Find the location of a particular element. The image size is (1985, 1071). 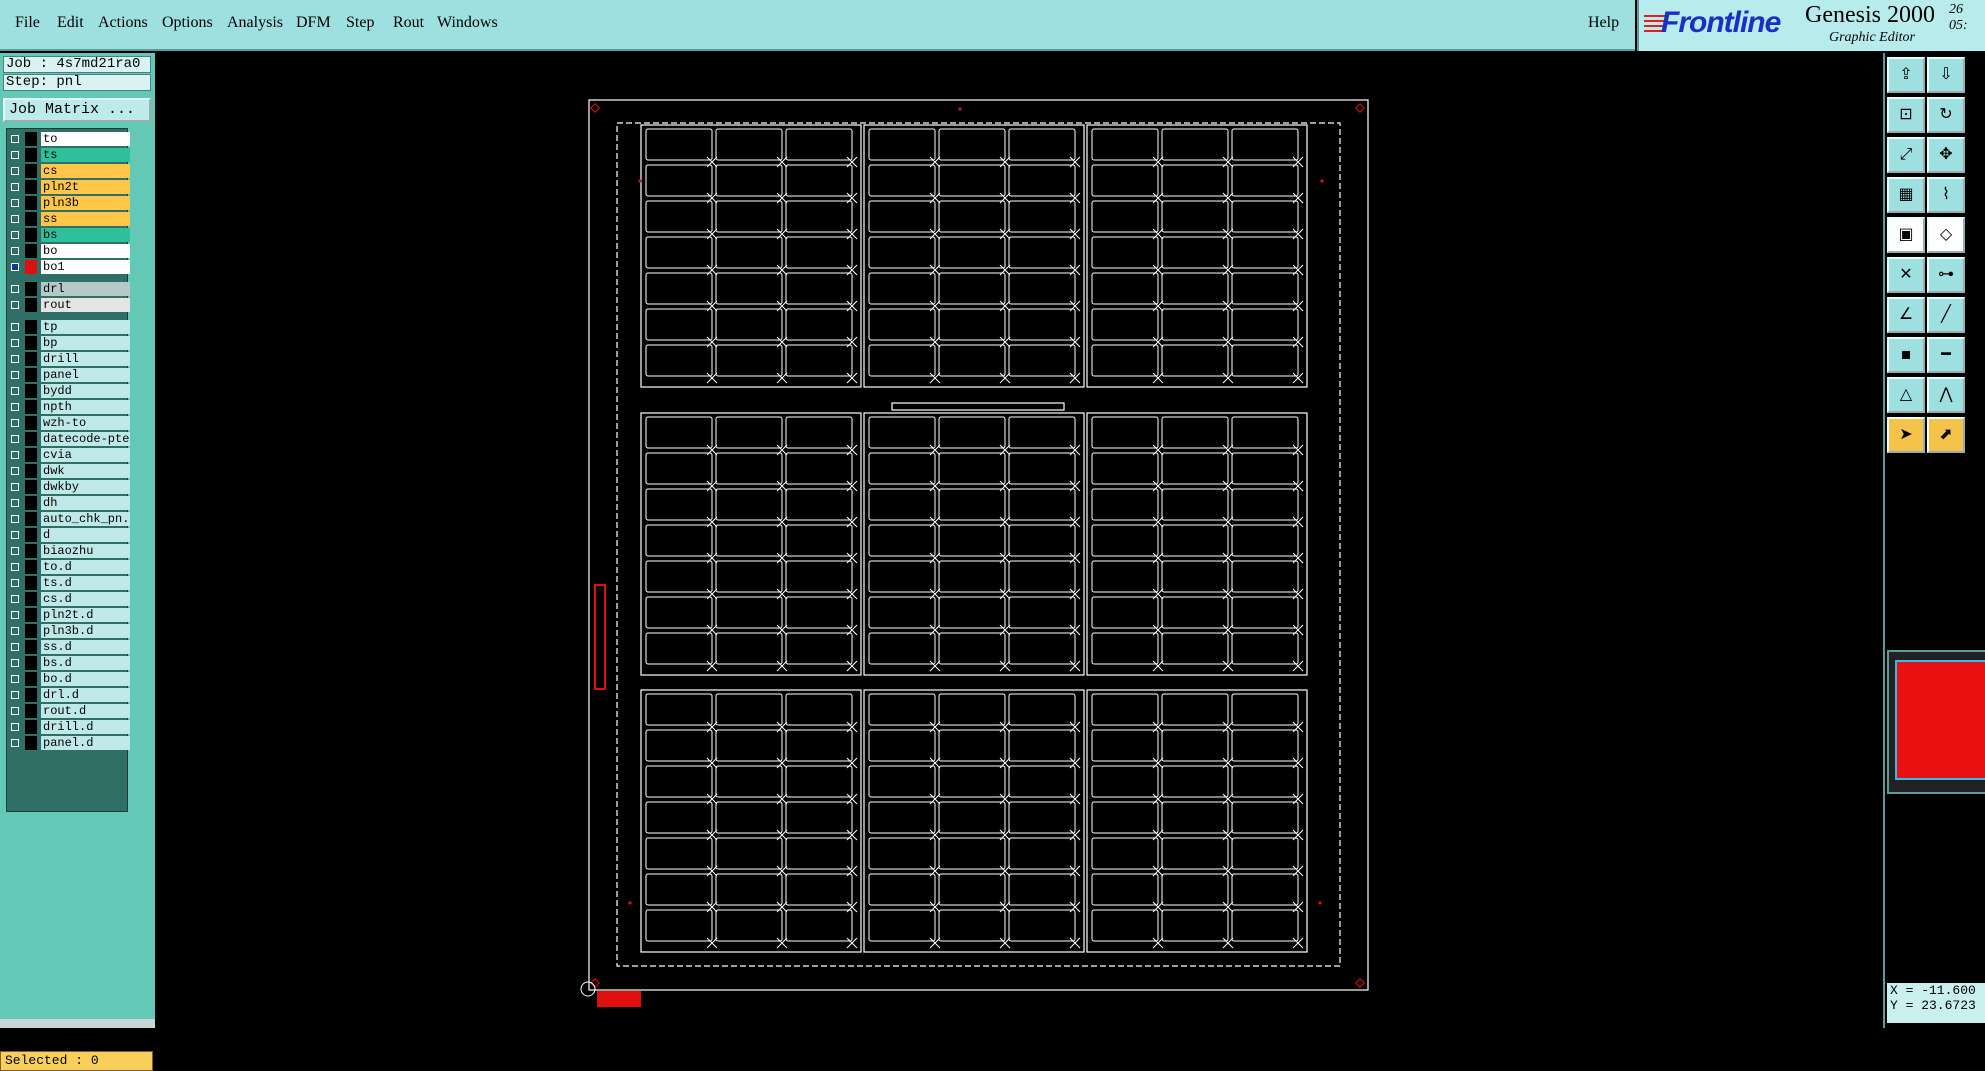

layer-row-ss: ss is located at coordinates (68, 219).